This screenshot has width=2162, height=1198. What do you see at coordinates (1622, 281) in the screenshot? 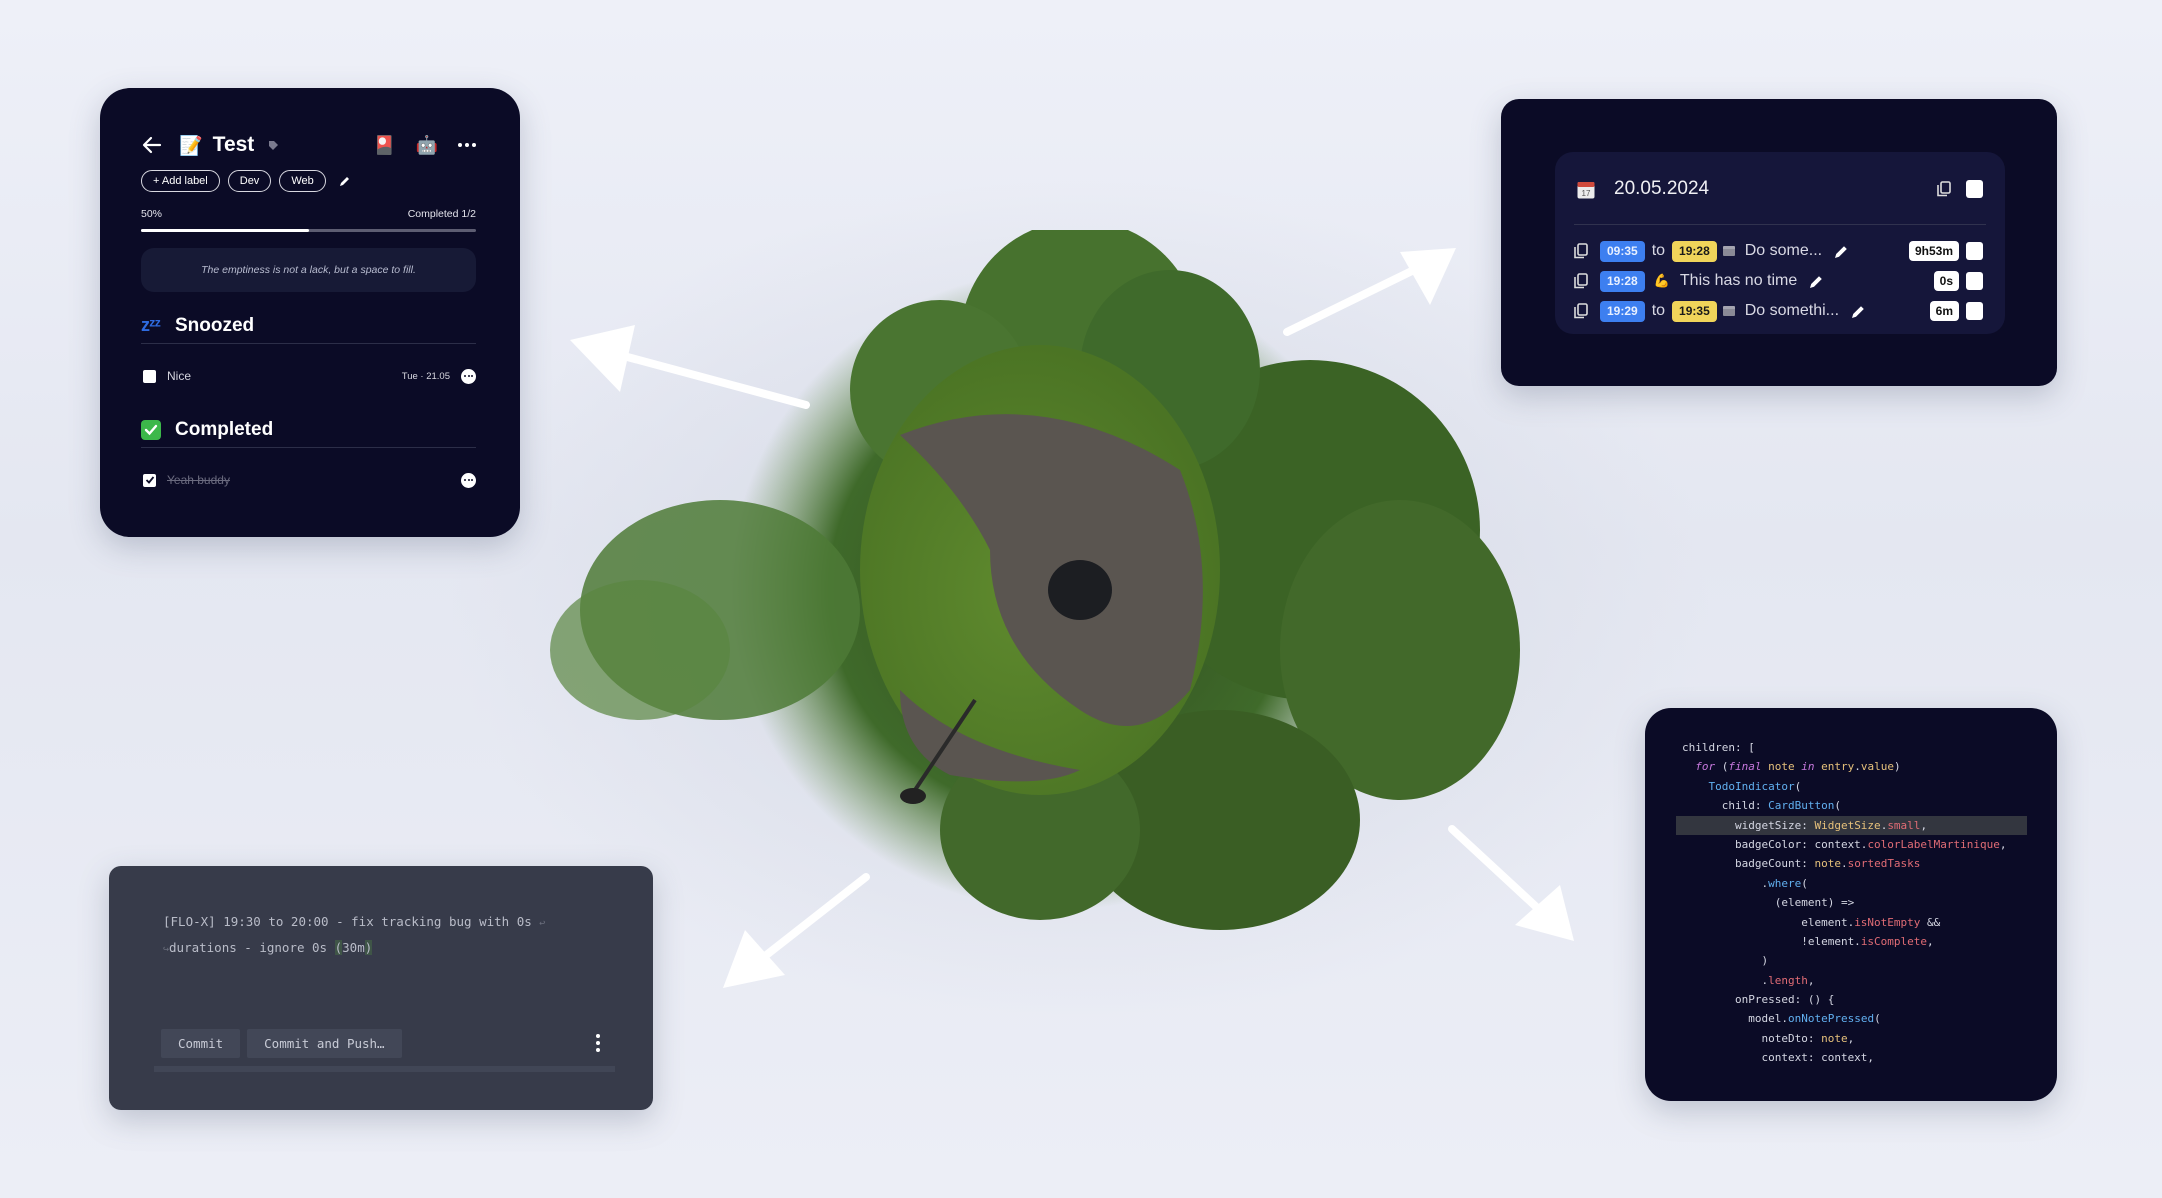
I see `start-time: 19:28` at bounding box center [1622, 281].